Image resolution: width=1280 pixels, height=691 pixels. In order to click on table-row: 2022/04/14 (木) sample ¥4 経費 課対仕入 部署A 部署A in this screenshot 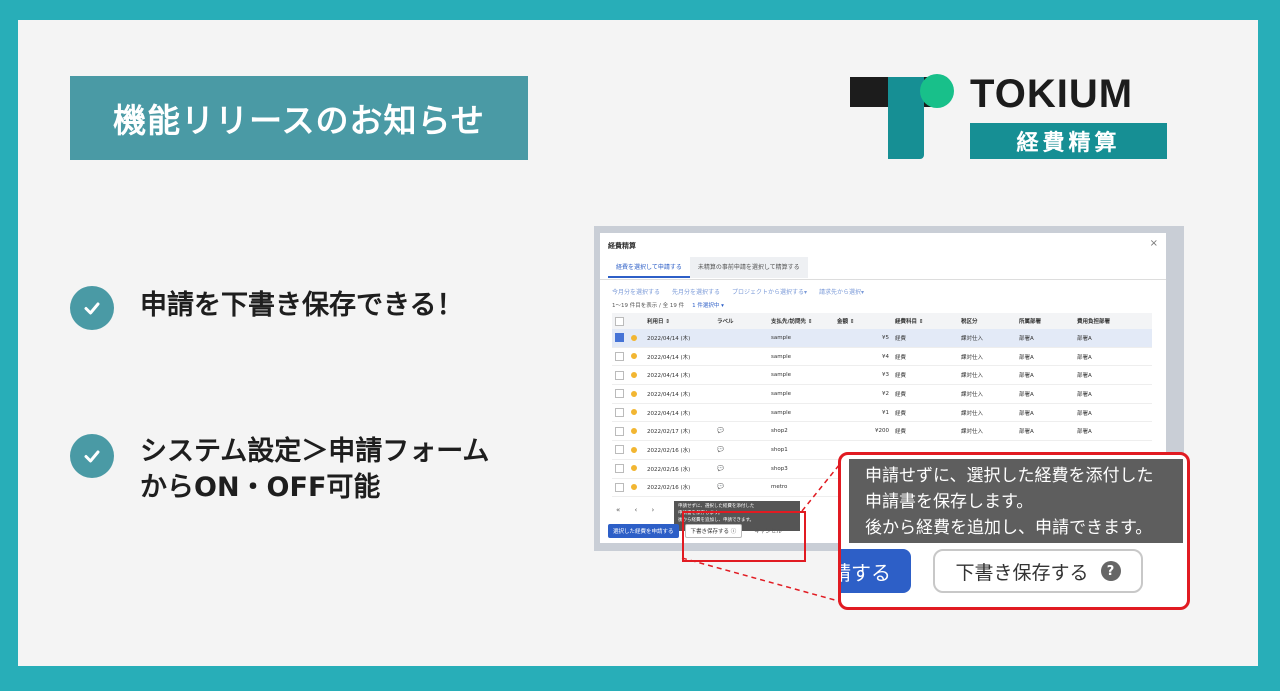, I will do `click(882, 357)`.